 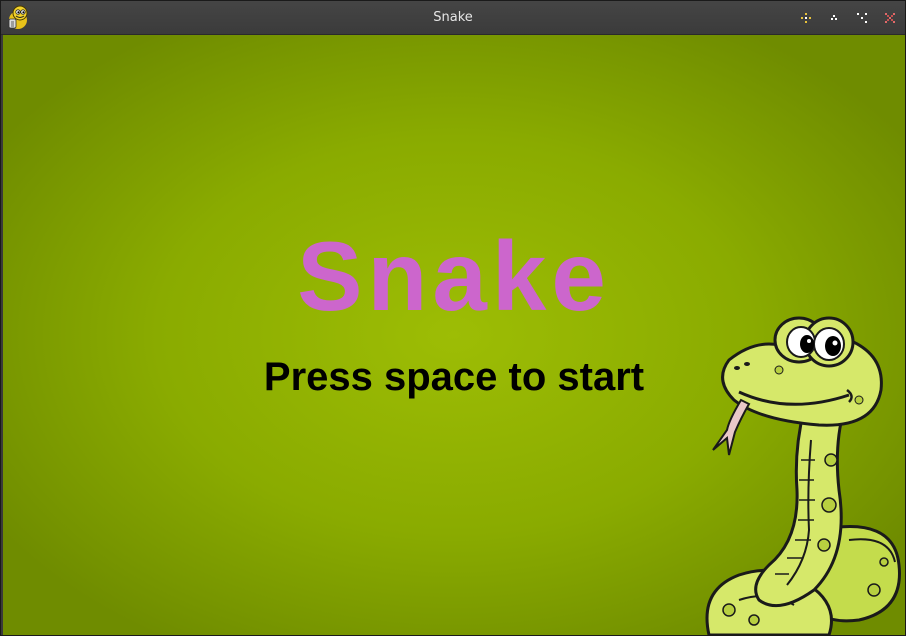 What do you see at coordinates (890, 18) in the screenshot?
I see `close-icon` at bounding box center [890, 18].